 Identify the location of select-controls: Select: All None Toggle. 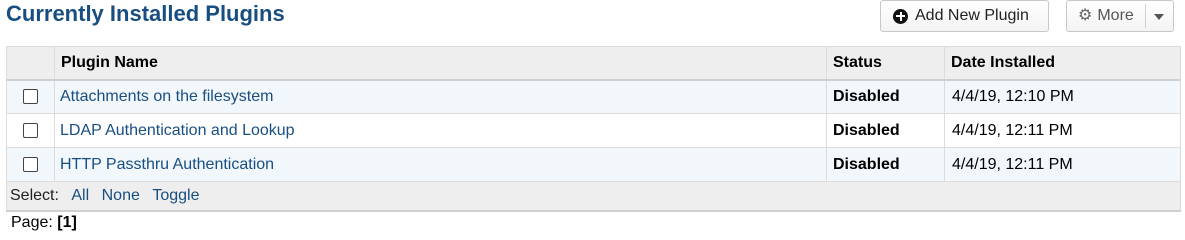
(593, 196).